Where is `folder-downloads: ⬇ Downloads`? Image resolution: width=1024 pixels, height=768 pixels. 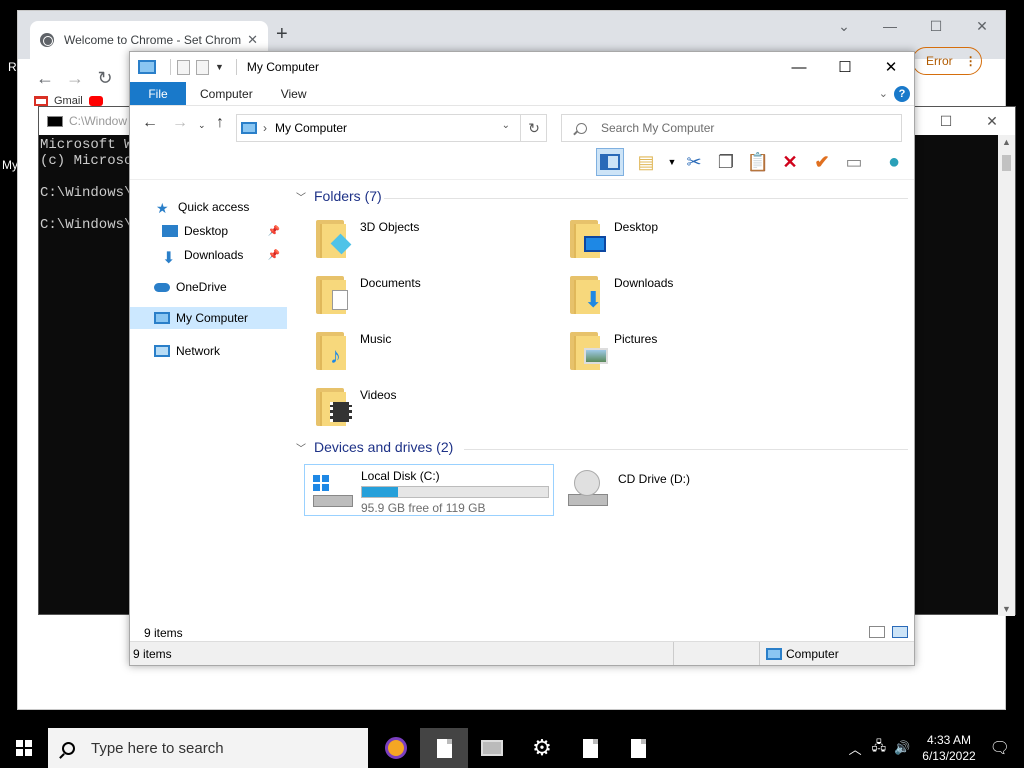 folder-downloads: ⬇ Downloads is located at coordinates (620, 294).